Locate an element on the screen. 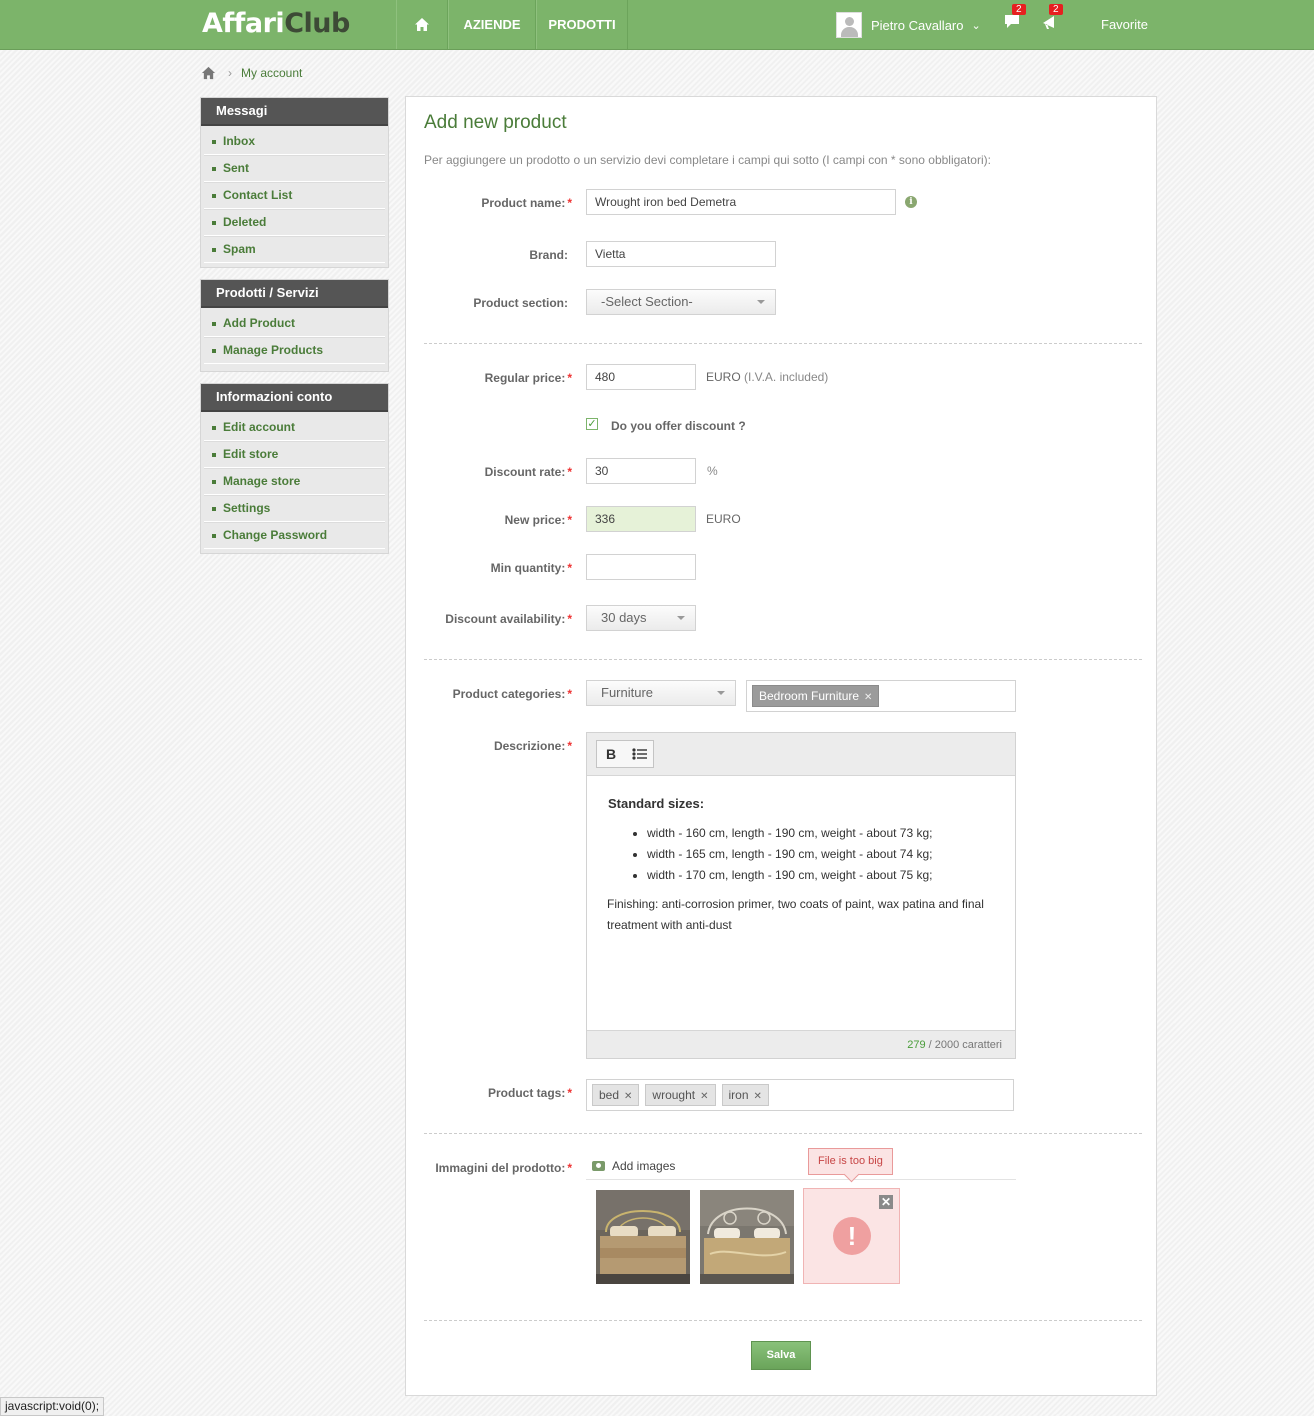 This screenshot has width=1314, height=1416. sidebar-item-settings: Settings is located at coordinates (294, 508).